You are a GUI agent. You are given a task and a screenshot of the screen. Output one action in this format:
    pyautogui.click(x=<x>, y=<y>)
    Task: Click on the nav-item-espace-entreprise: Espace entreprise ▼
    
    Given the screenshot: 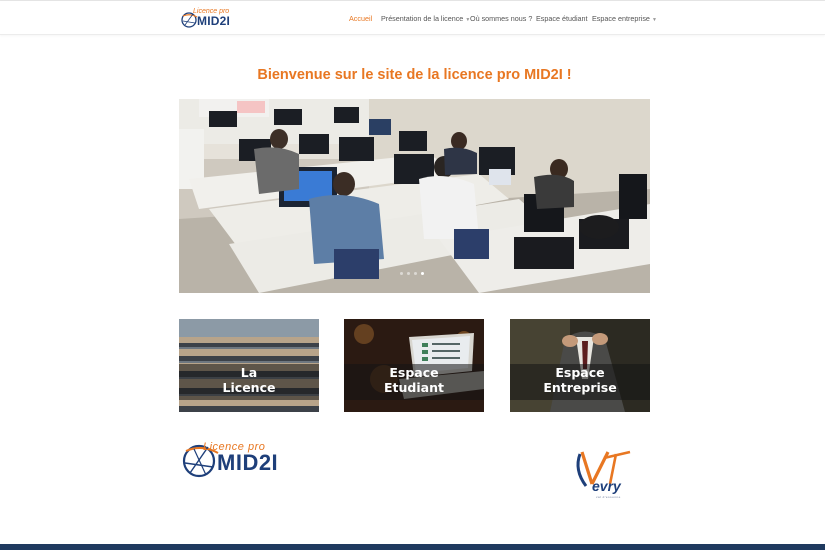 What is the action you would take?
    pyautogui.click(x=624, y=19)
    